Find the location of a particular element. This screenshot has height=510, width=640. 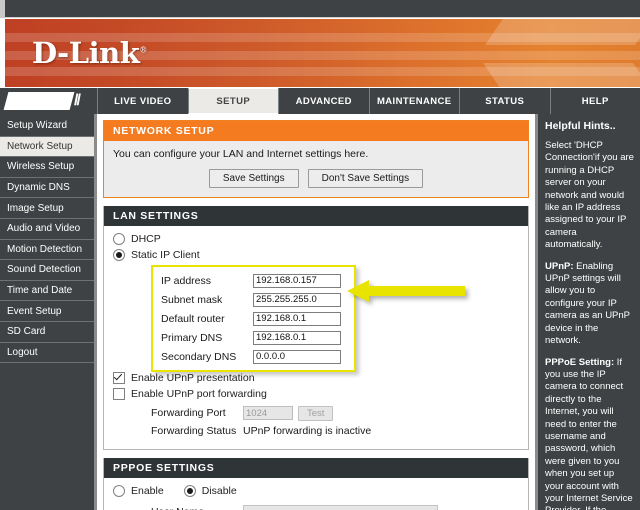

network-setup-title: NETWORK SETUP is located at coordinates (316, 131).